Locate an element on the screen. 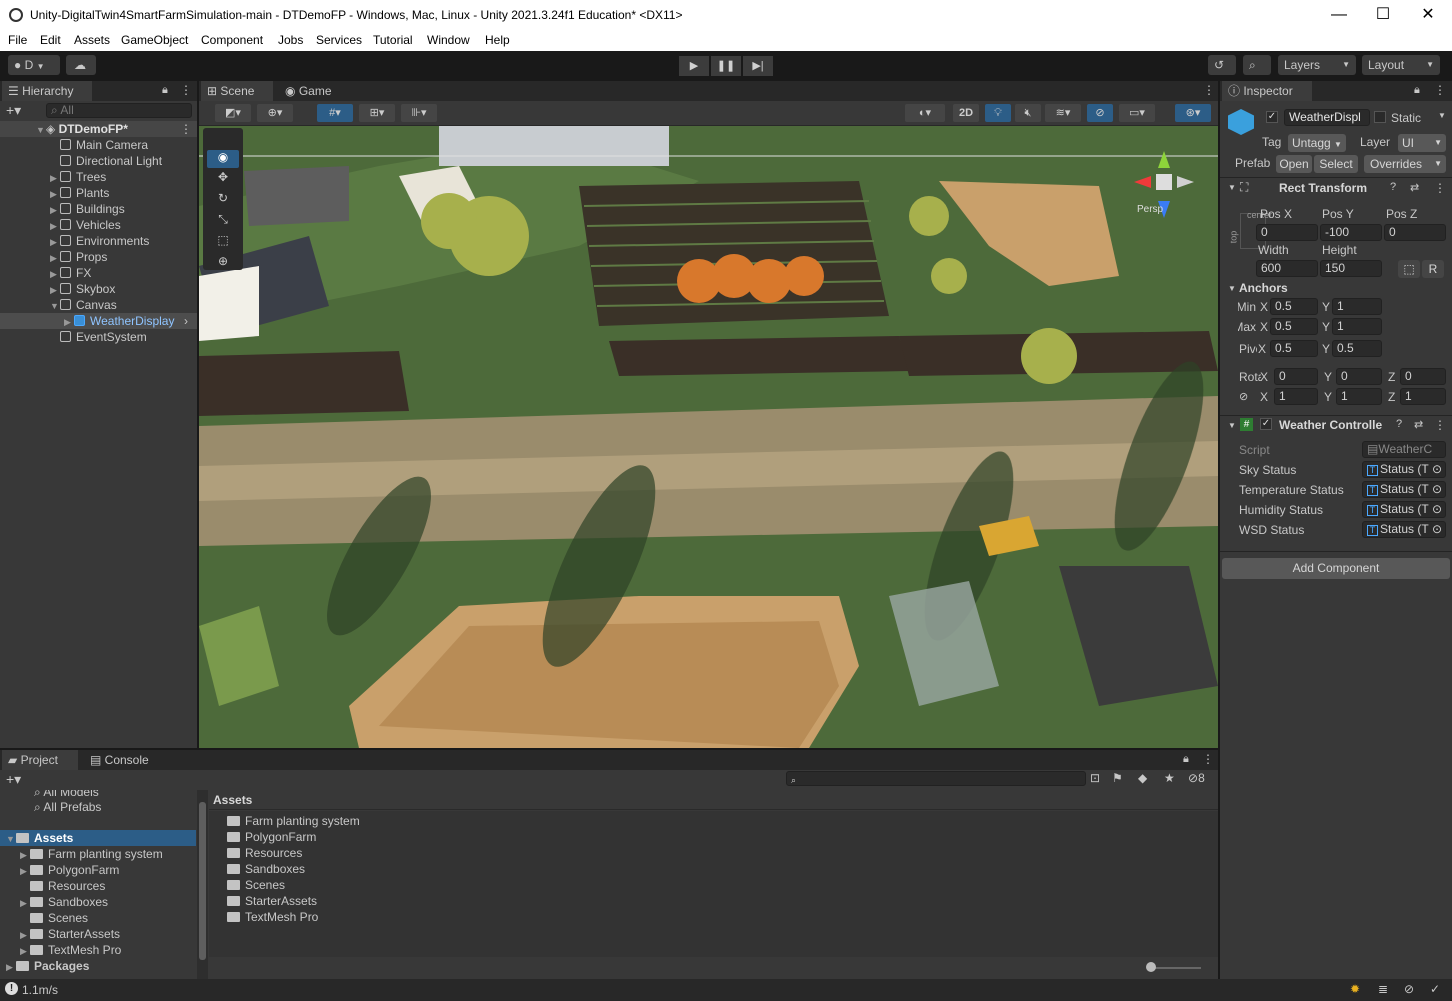  tag-dropdown: Untagg ▼ is located at coordinates (1317, 143).